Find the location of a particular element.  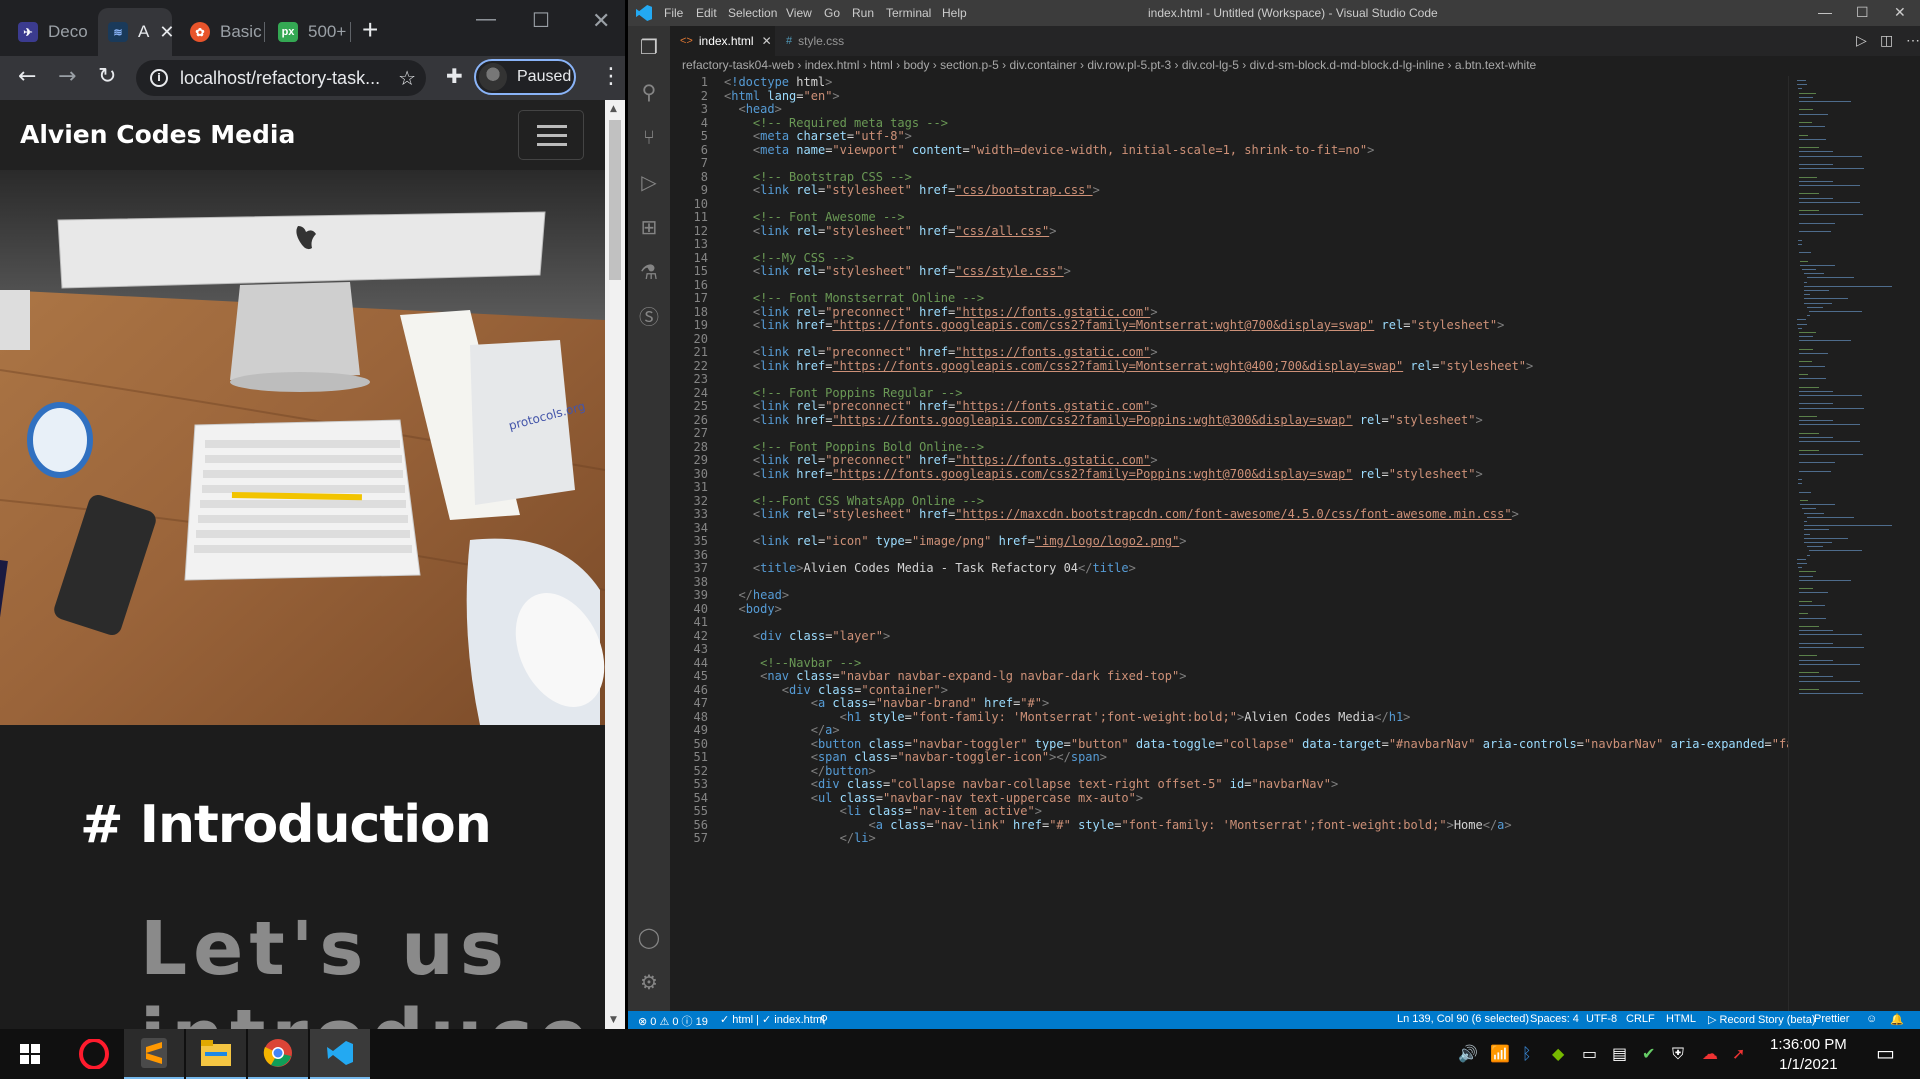

code-line: 32 <!--Font CSS WhatsApp Online --> is located at coordinates (1245, 501).